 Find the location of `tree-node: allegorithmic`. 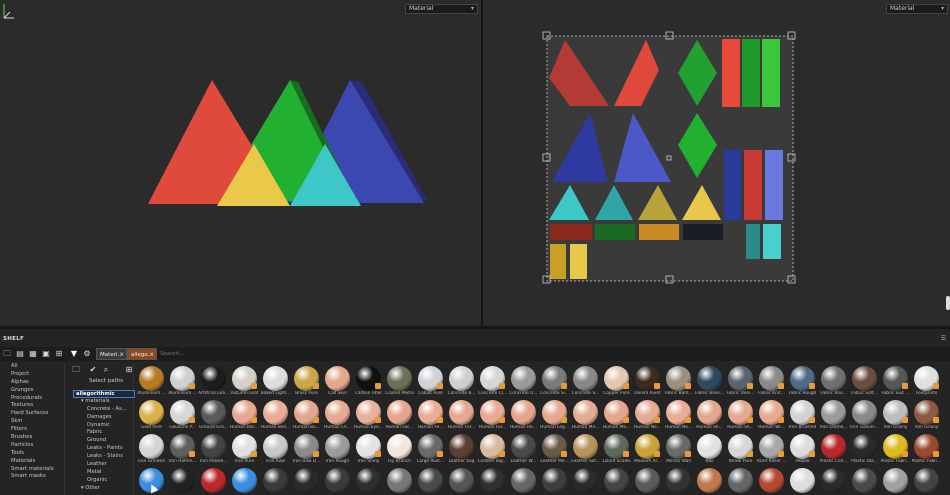

tree-node: allegorithmic is located at coordinates (104, 394).